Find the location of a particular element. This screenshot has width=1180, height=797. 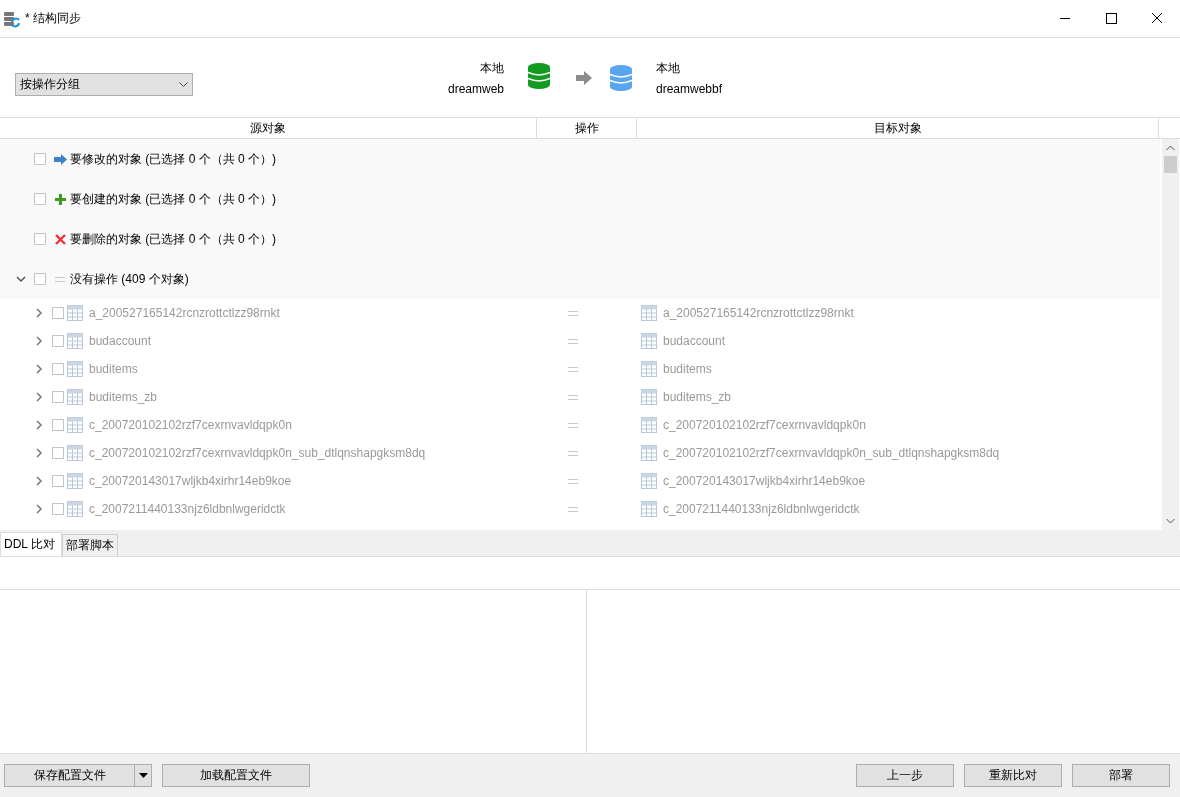

scrollbar is located at coordinates (1170, 334).